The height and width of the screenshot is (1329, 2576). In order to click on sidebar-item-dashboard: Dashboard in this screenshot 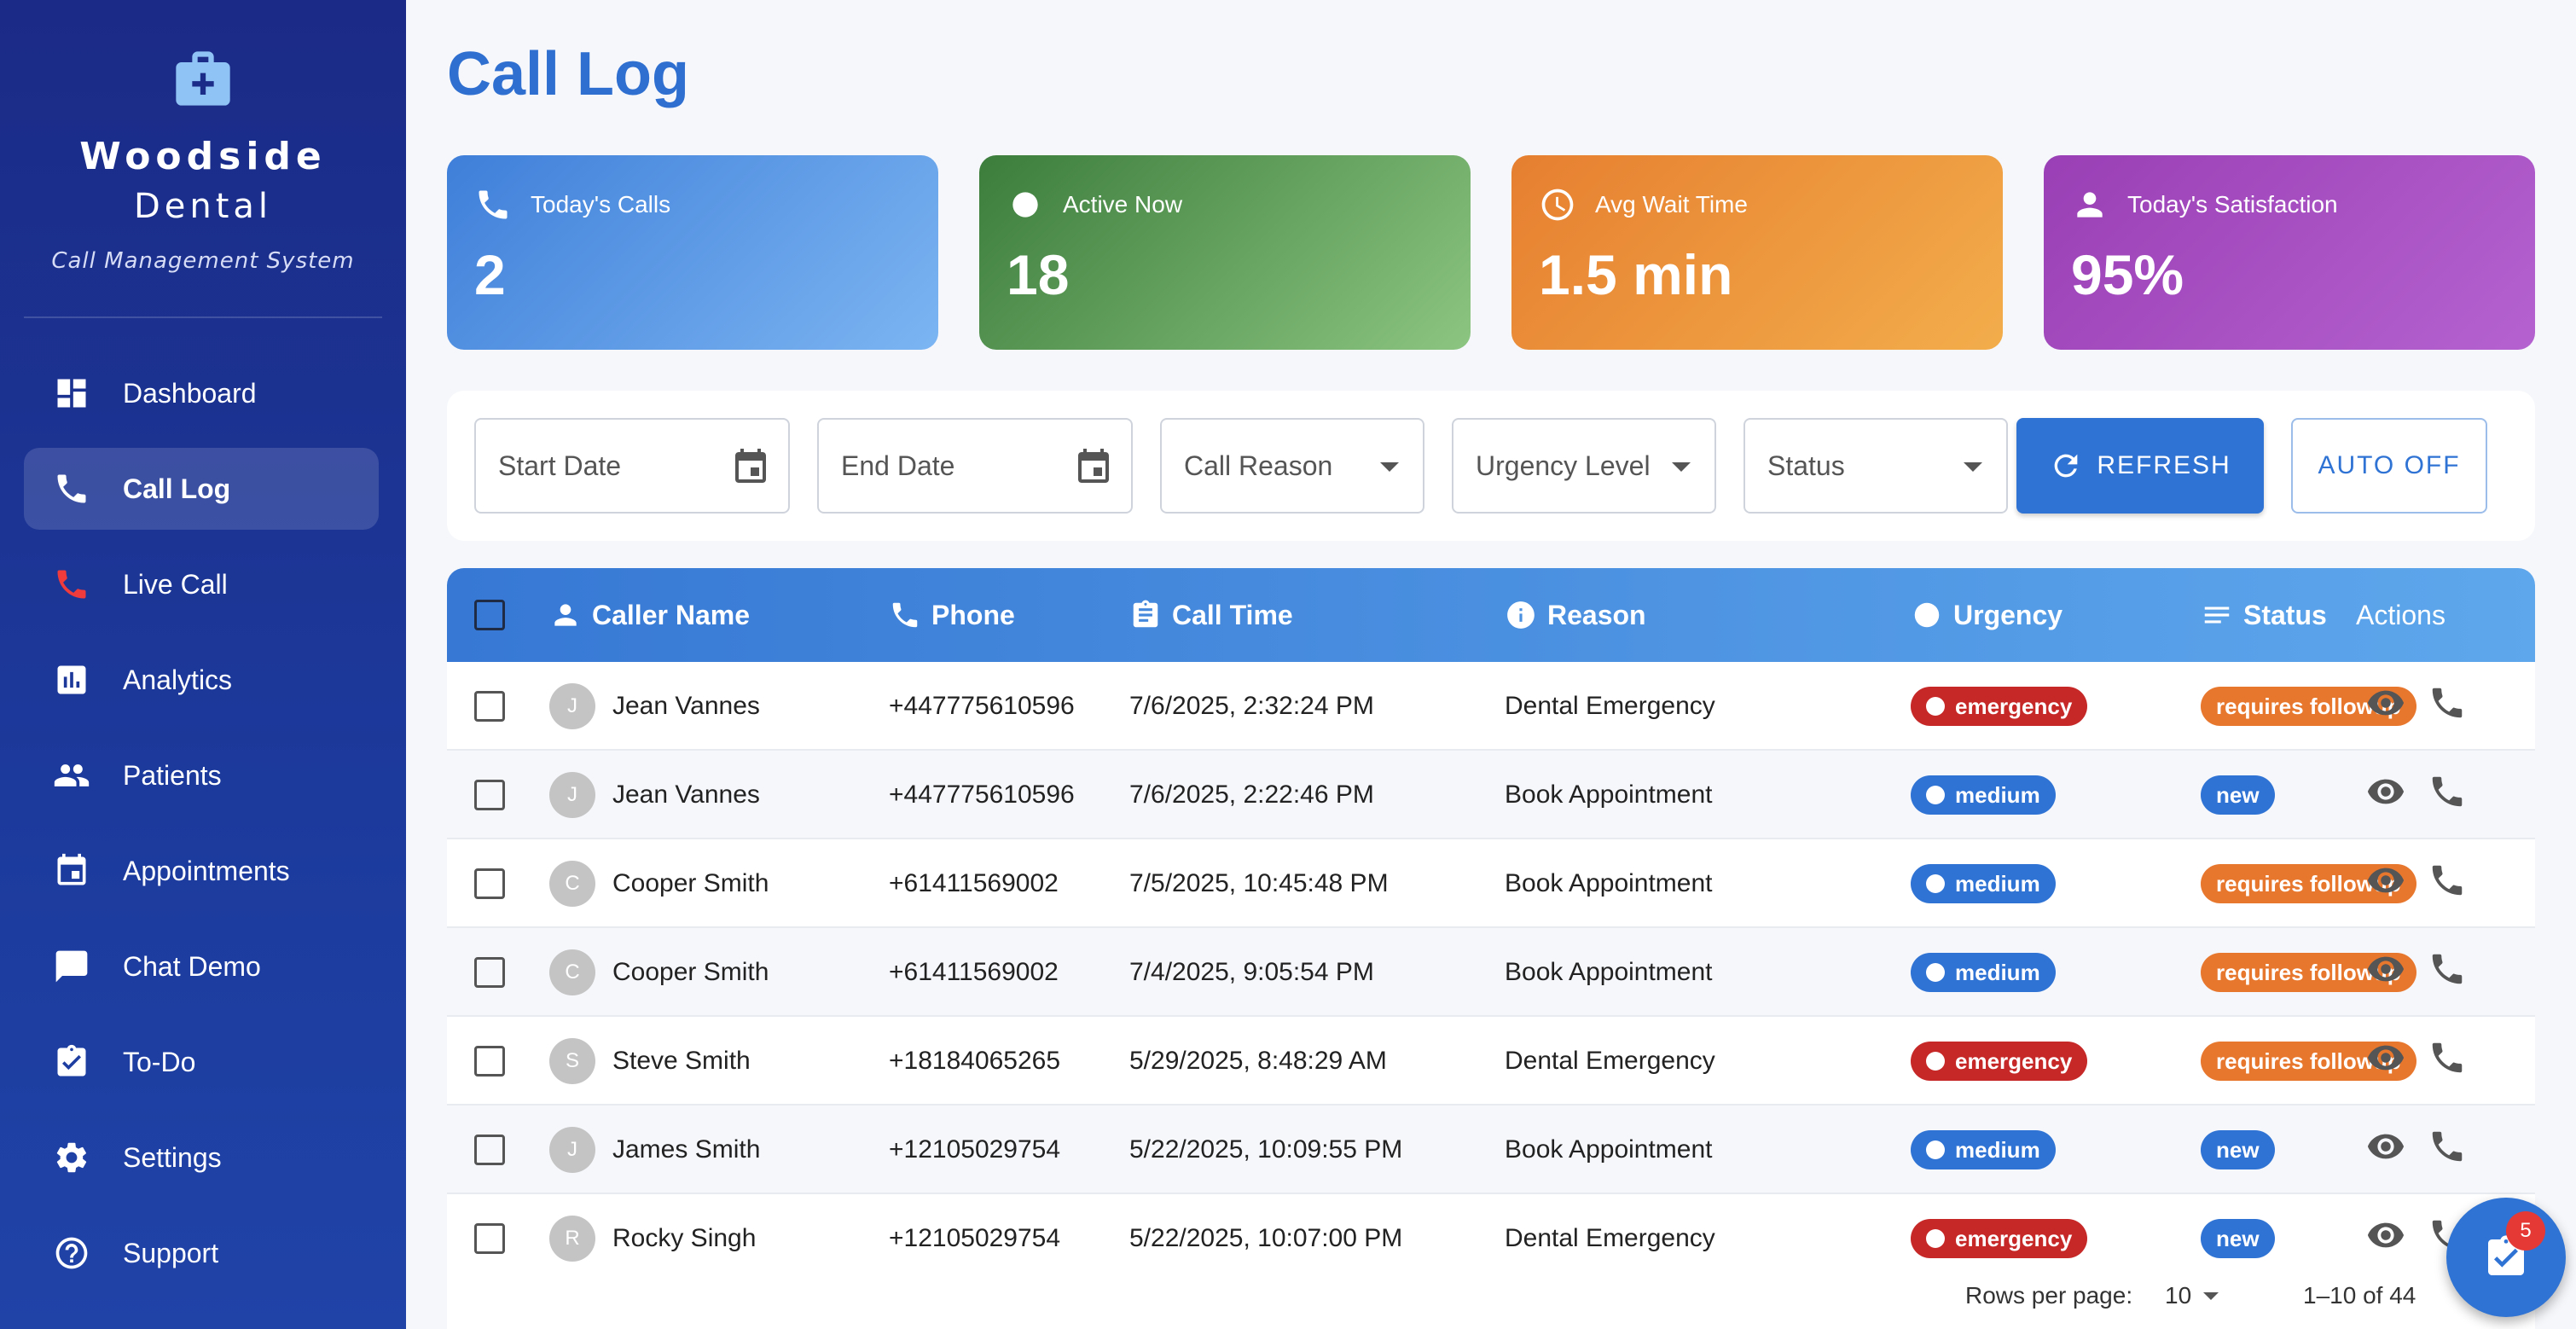, I will do `click(201, 393)`.